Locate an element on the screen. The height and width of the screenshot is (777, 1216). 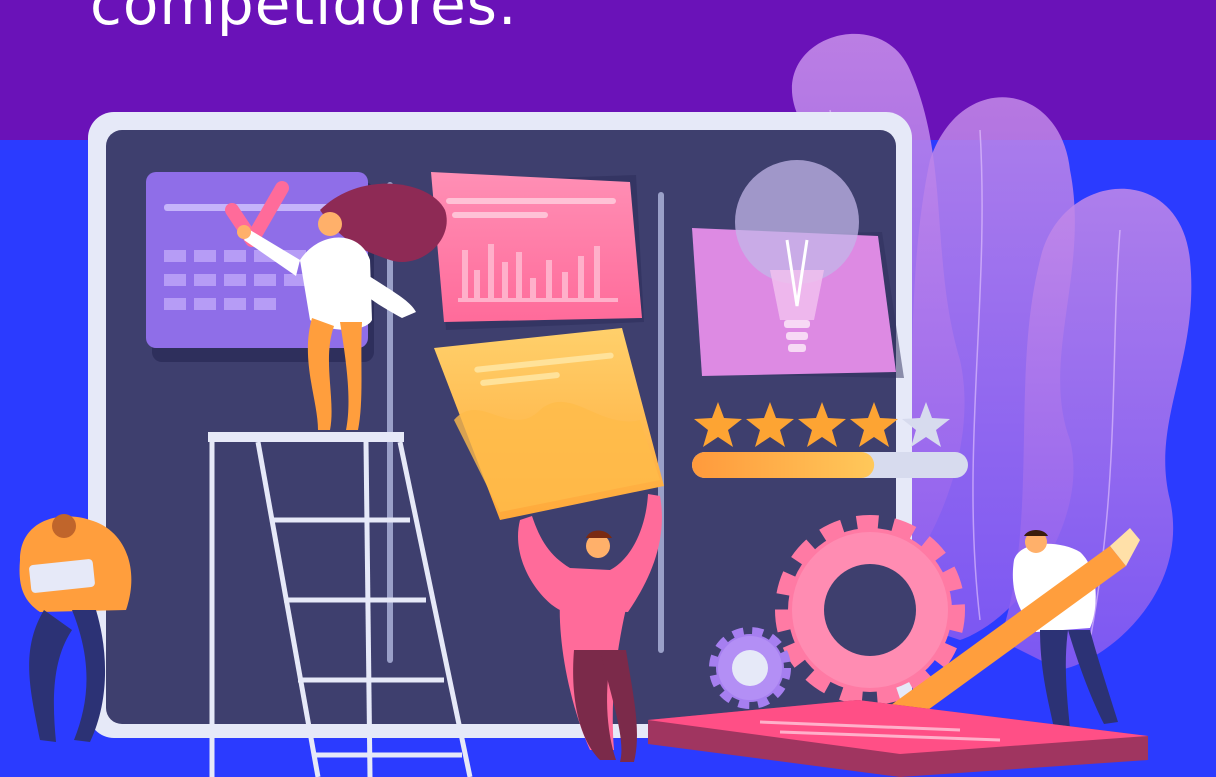
rating-progress-bar is located at coordinates (830, 465).